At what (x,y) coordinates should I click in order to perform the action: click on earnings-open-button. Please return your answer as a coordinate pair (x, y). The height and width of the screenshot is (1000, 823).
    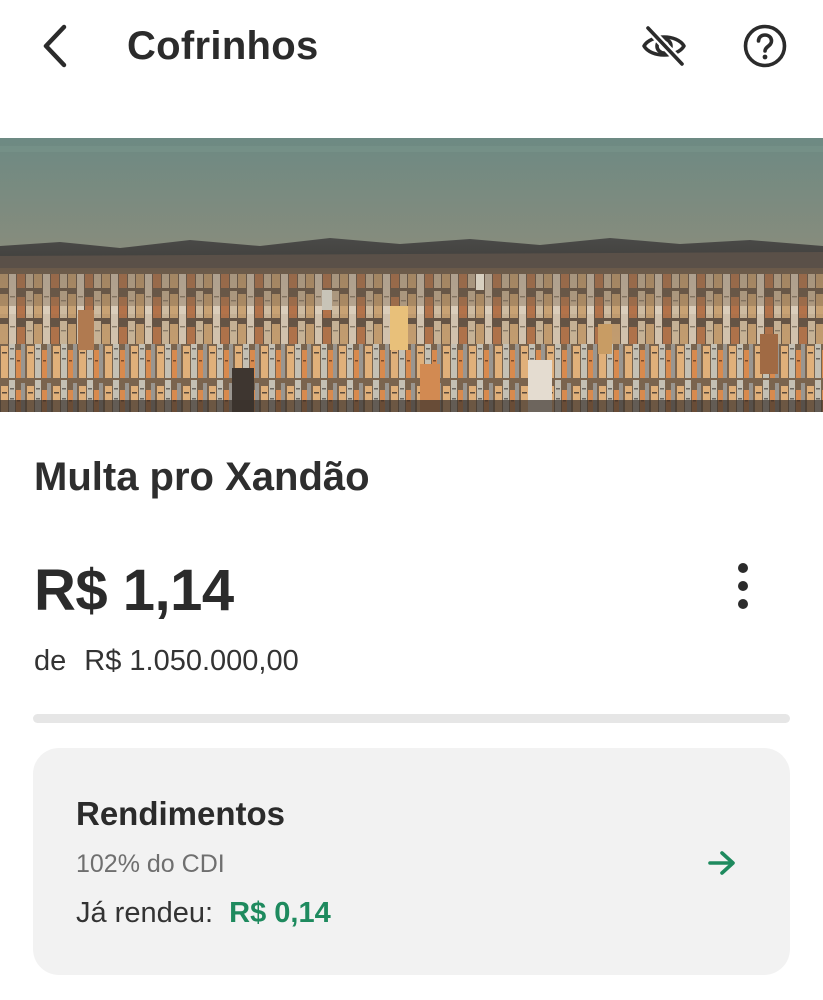
    Looking at the image, I should click on (722, 863).